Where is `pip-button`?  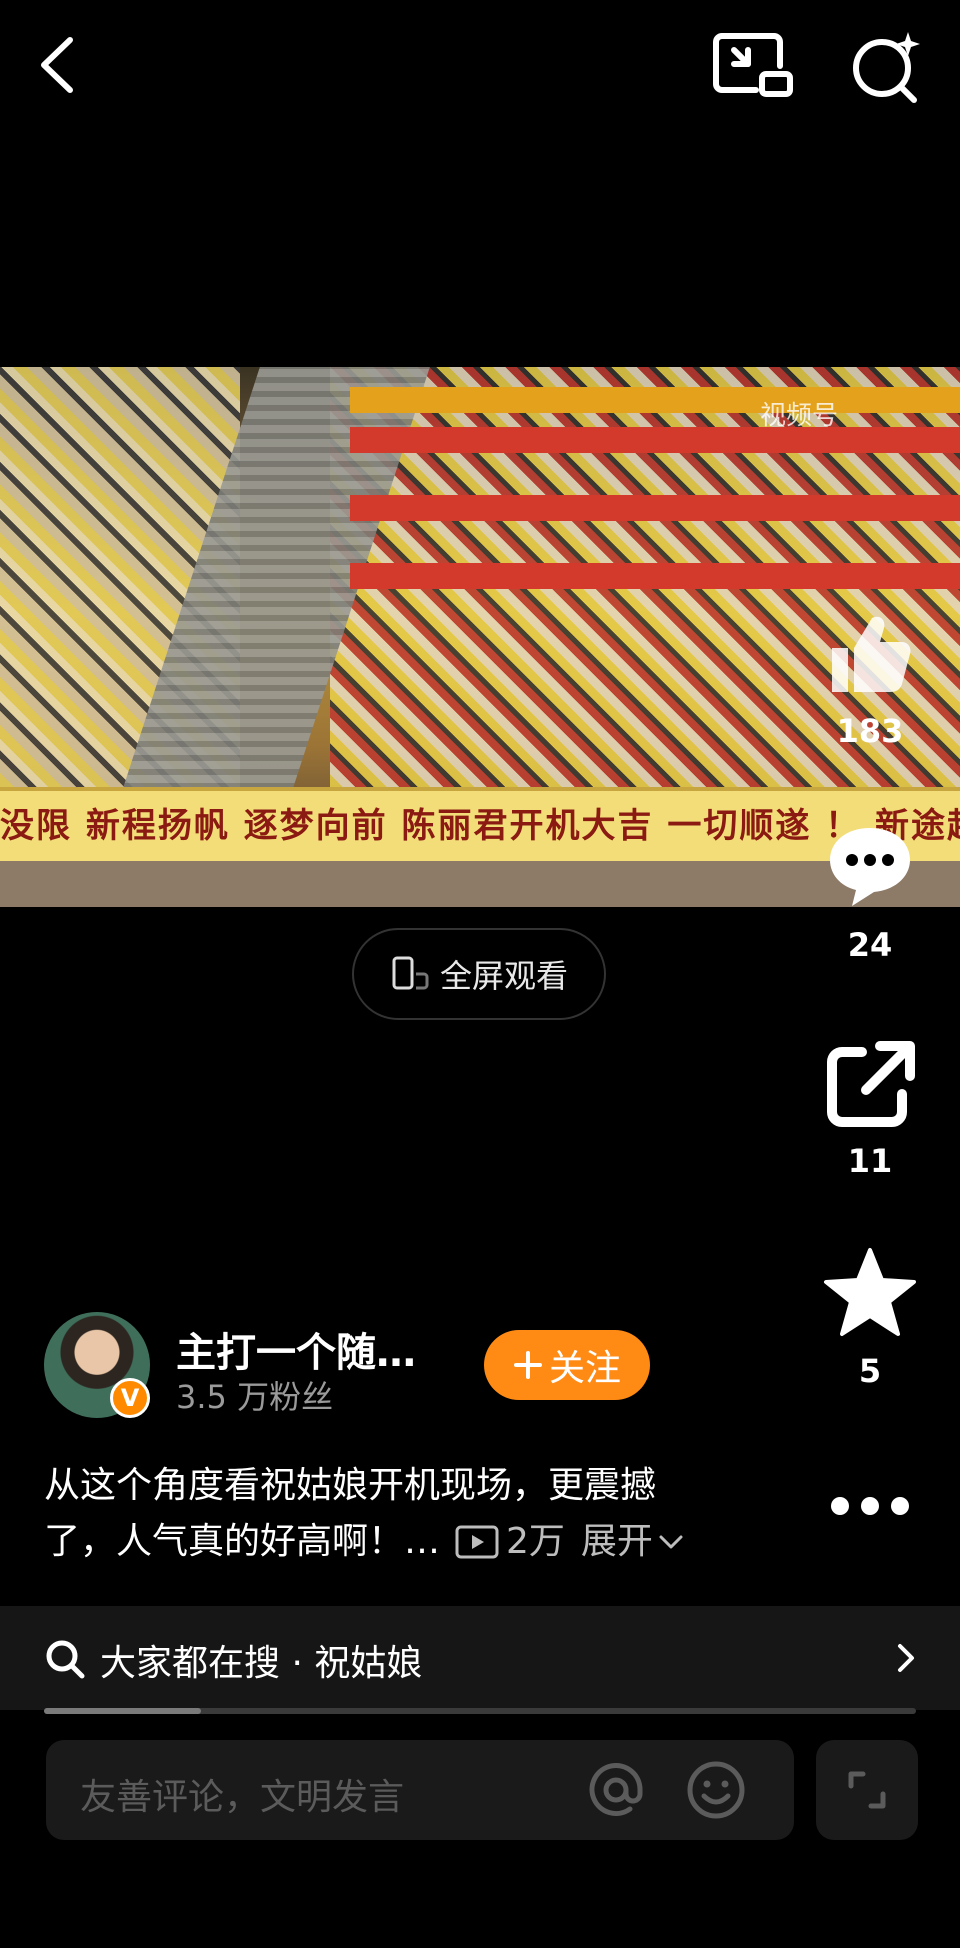
pip-button is located at coordinates (753, 65).